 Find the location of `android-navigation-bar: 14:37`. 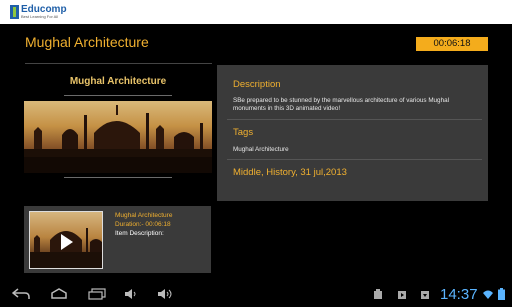

android-navigation-bar: 14:37 is located at coordinates (256, 294).